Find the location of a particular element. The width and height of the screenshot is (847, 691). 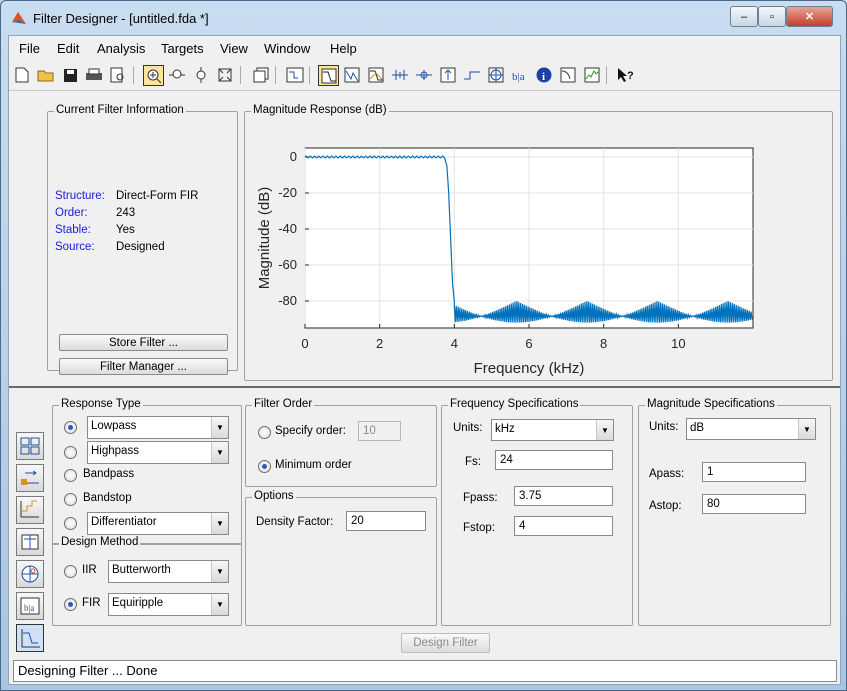

pole-zero-icon is located at coordinates (496, 75).